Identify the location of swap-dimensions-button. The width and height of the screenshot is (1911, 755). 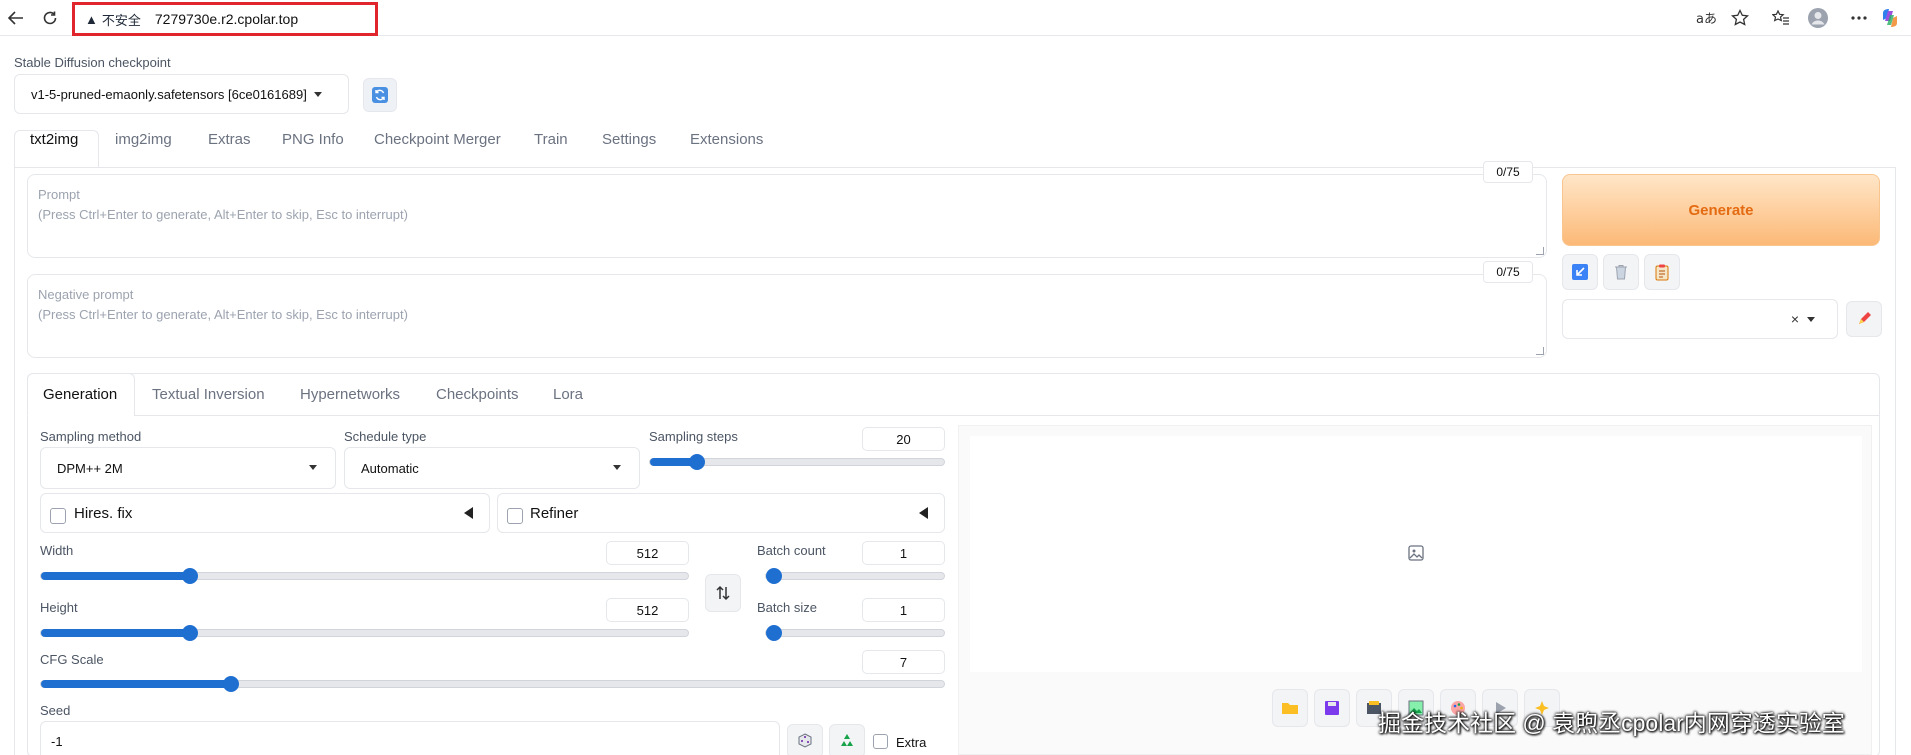
(723, 593).